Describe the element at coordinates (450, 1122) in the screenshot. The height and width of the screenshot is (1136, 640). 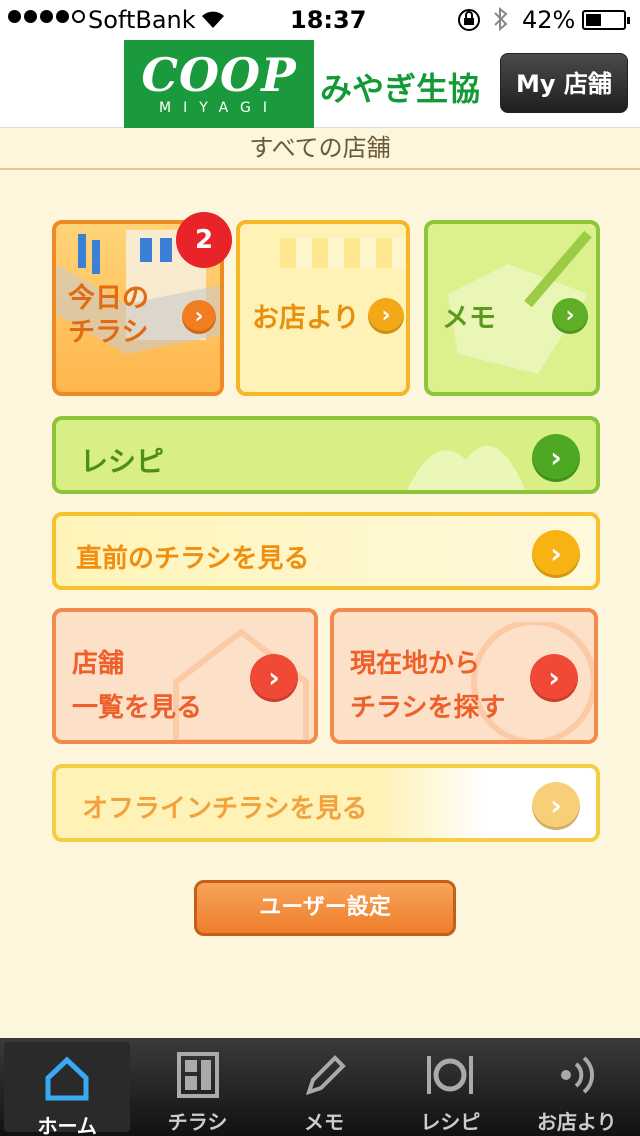
I see `tab-label: レシピ` at that location.